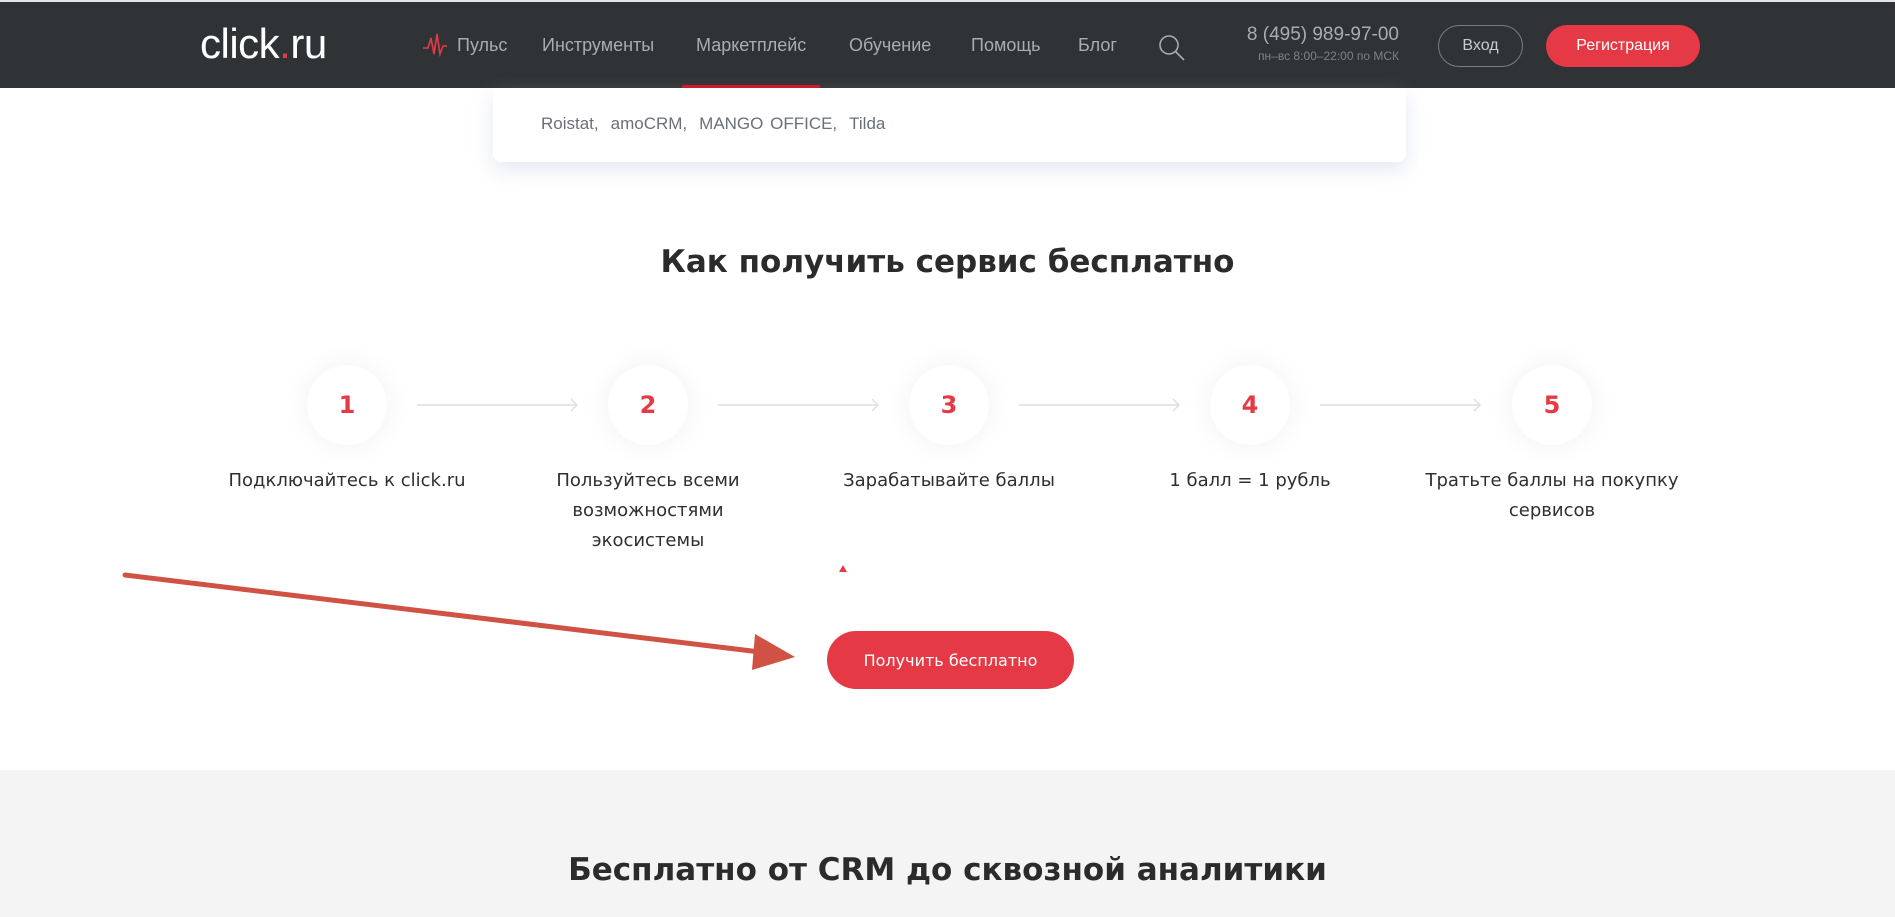 This screenshot has width=1895, height=917. I want to click on pulse-icon, so click(435, 45).